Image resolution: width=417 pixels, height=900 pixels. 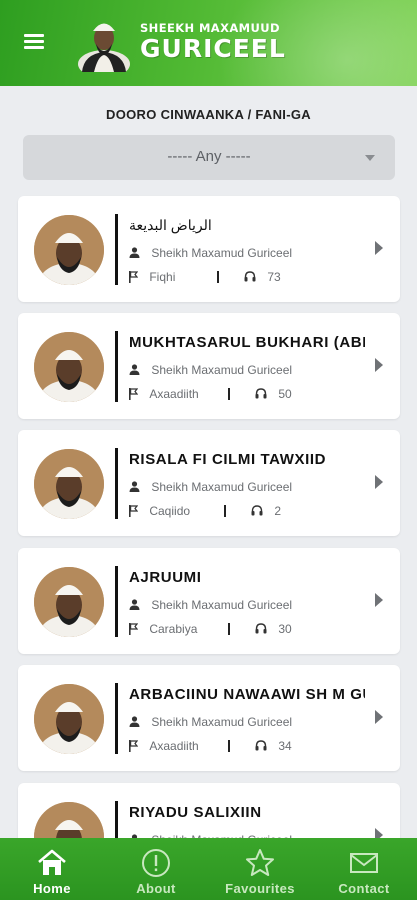 I want to click on nav-about: About, so click(x=156, y=869).